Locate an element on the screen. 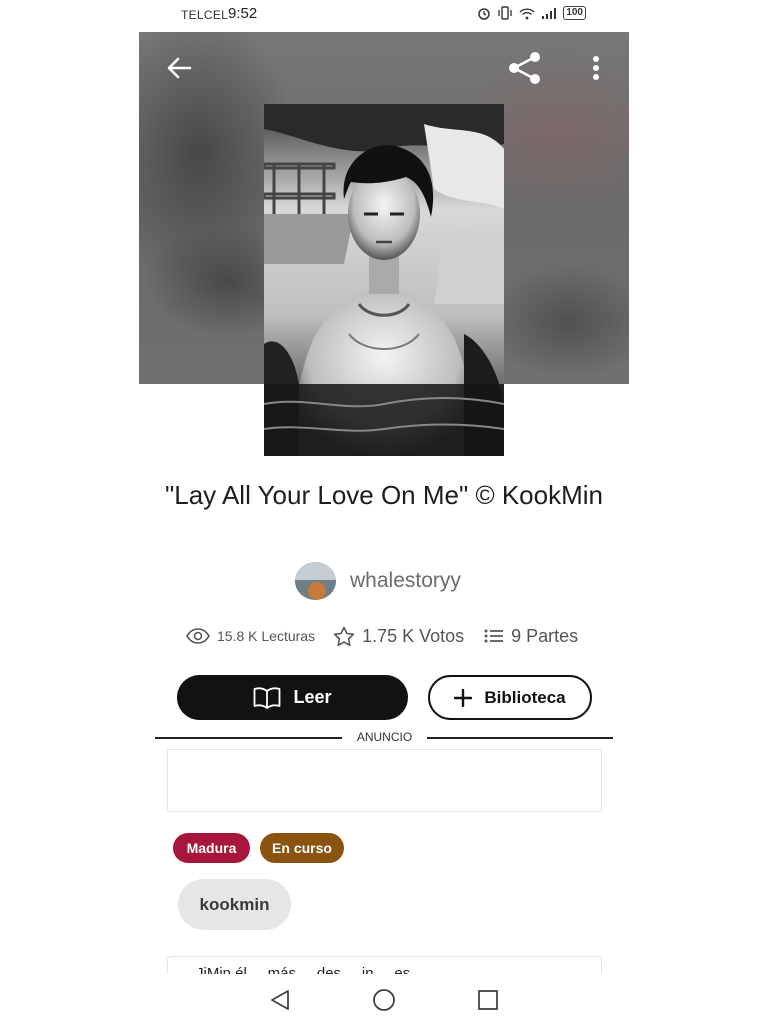  nav-recents-button is located at coordinates (488, 1000).